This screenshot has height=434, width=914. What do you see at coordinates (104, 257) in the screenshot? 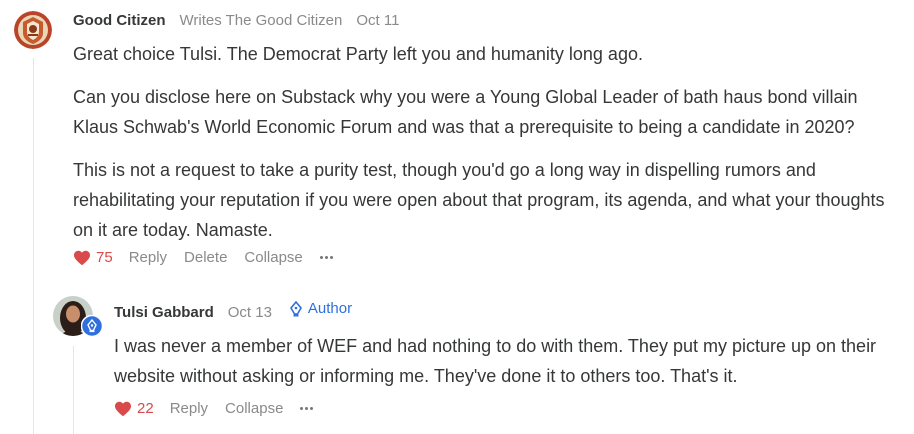
I see `comment-like-count: 75` at bounding box center [104, 257].